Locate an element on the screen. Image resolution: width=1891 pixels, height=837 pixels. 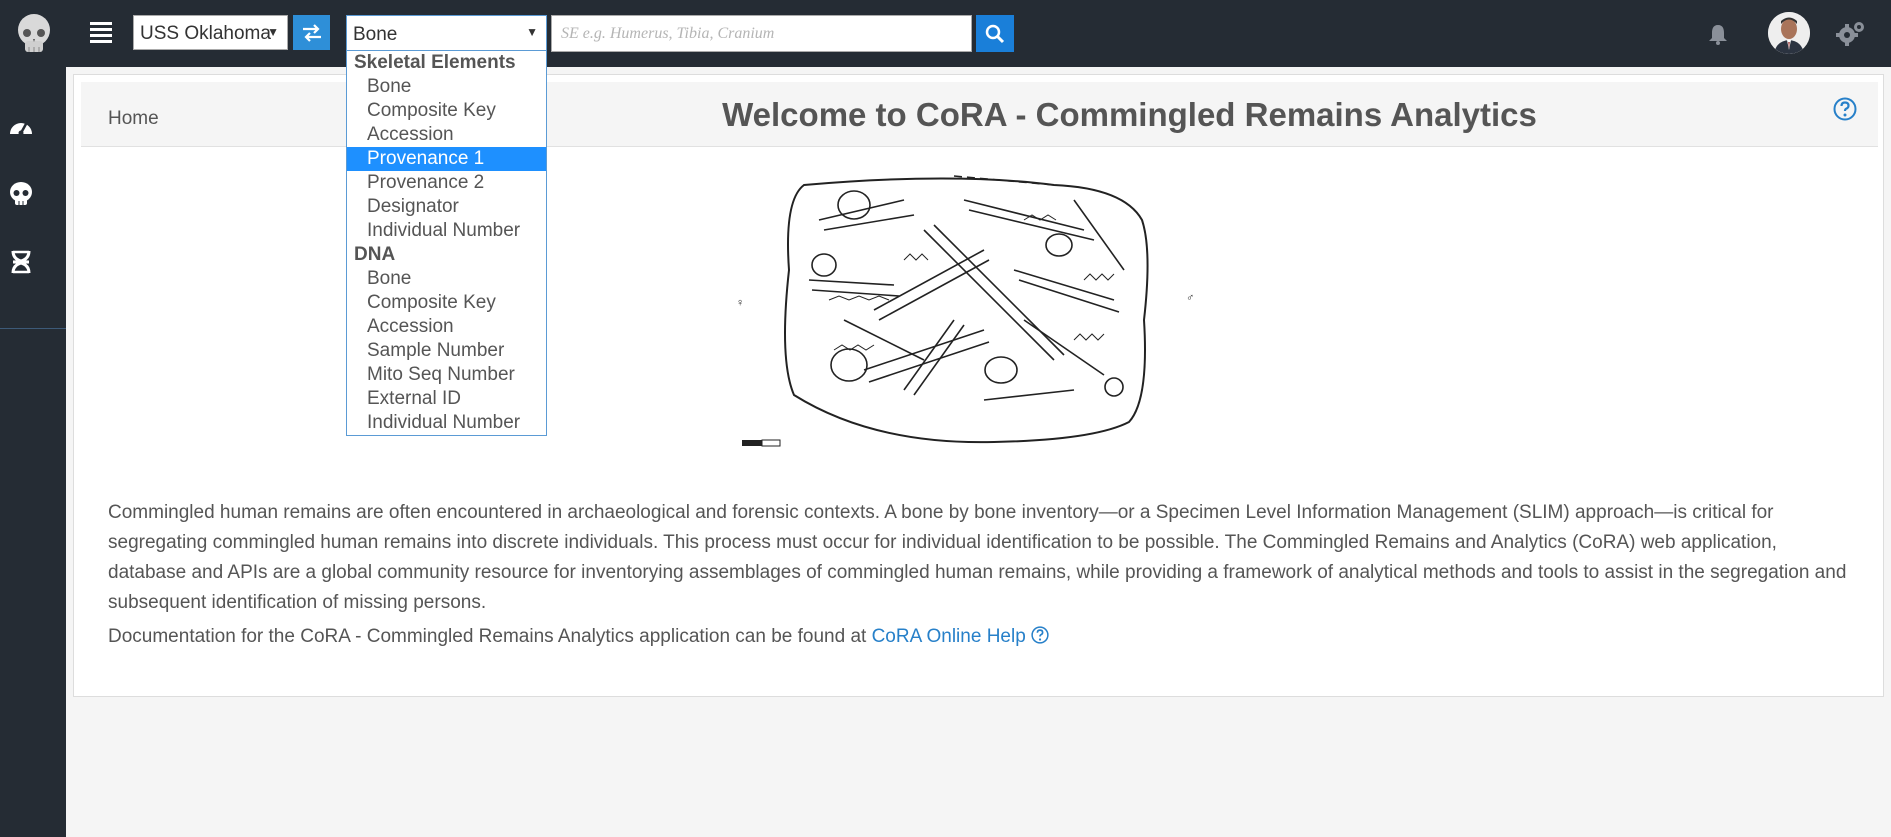
dropdown-option: External ID is located at coordinates (446, 399).